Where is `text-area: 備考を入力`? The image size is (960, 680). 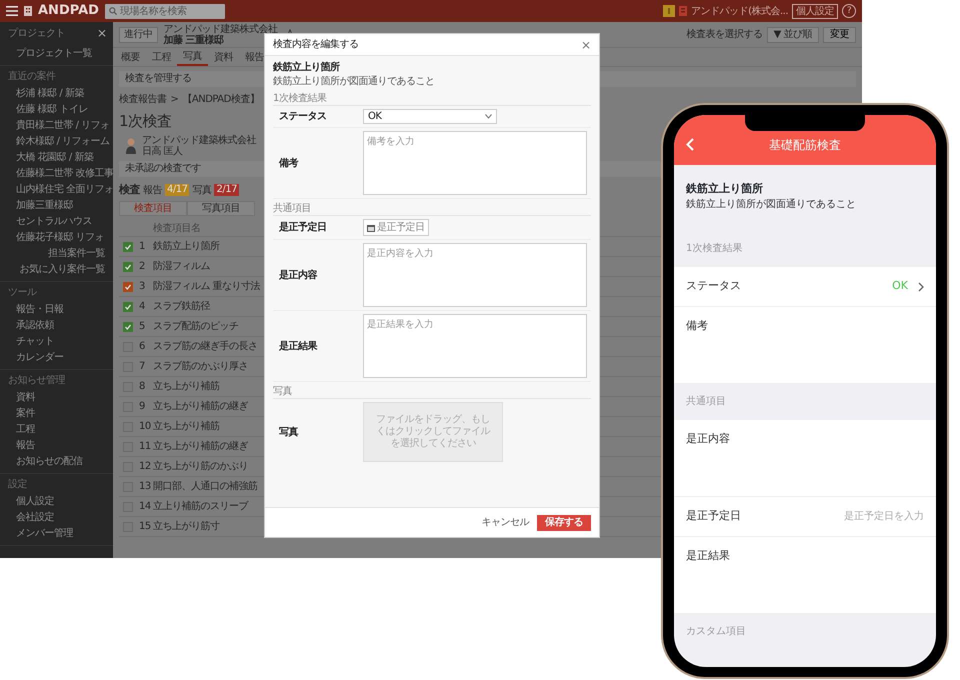 text-area: 備考を入力 is located at coordinates (475, 163).